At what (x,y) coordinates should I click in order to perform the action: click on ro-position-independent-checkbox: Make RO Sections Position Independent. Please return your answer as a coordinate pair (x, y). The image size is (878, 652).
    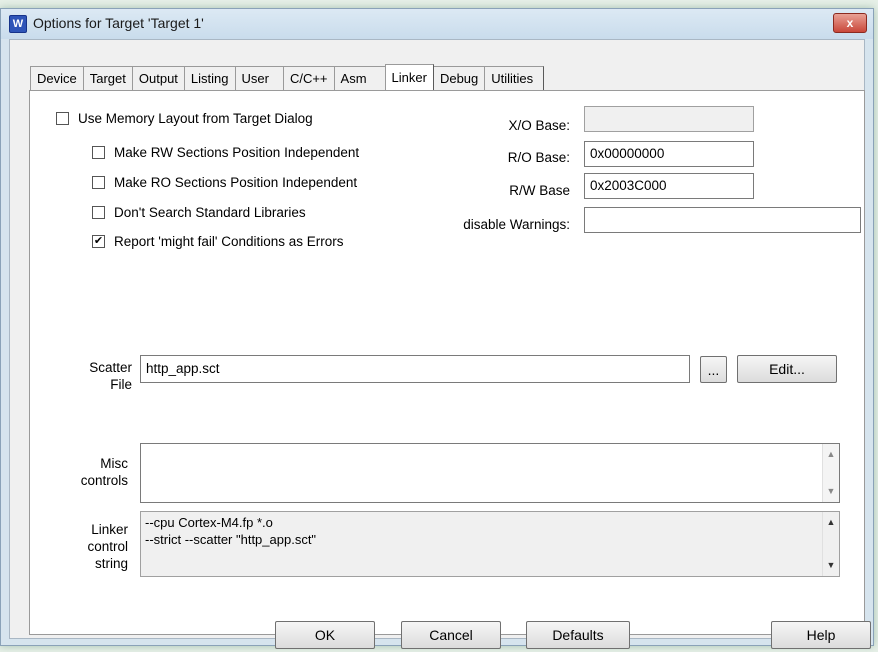
    Looking at the image, I should click on (224, 182).